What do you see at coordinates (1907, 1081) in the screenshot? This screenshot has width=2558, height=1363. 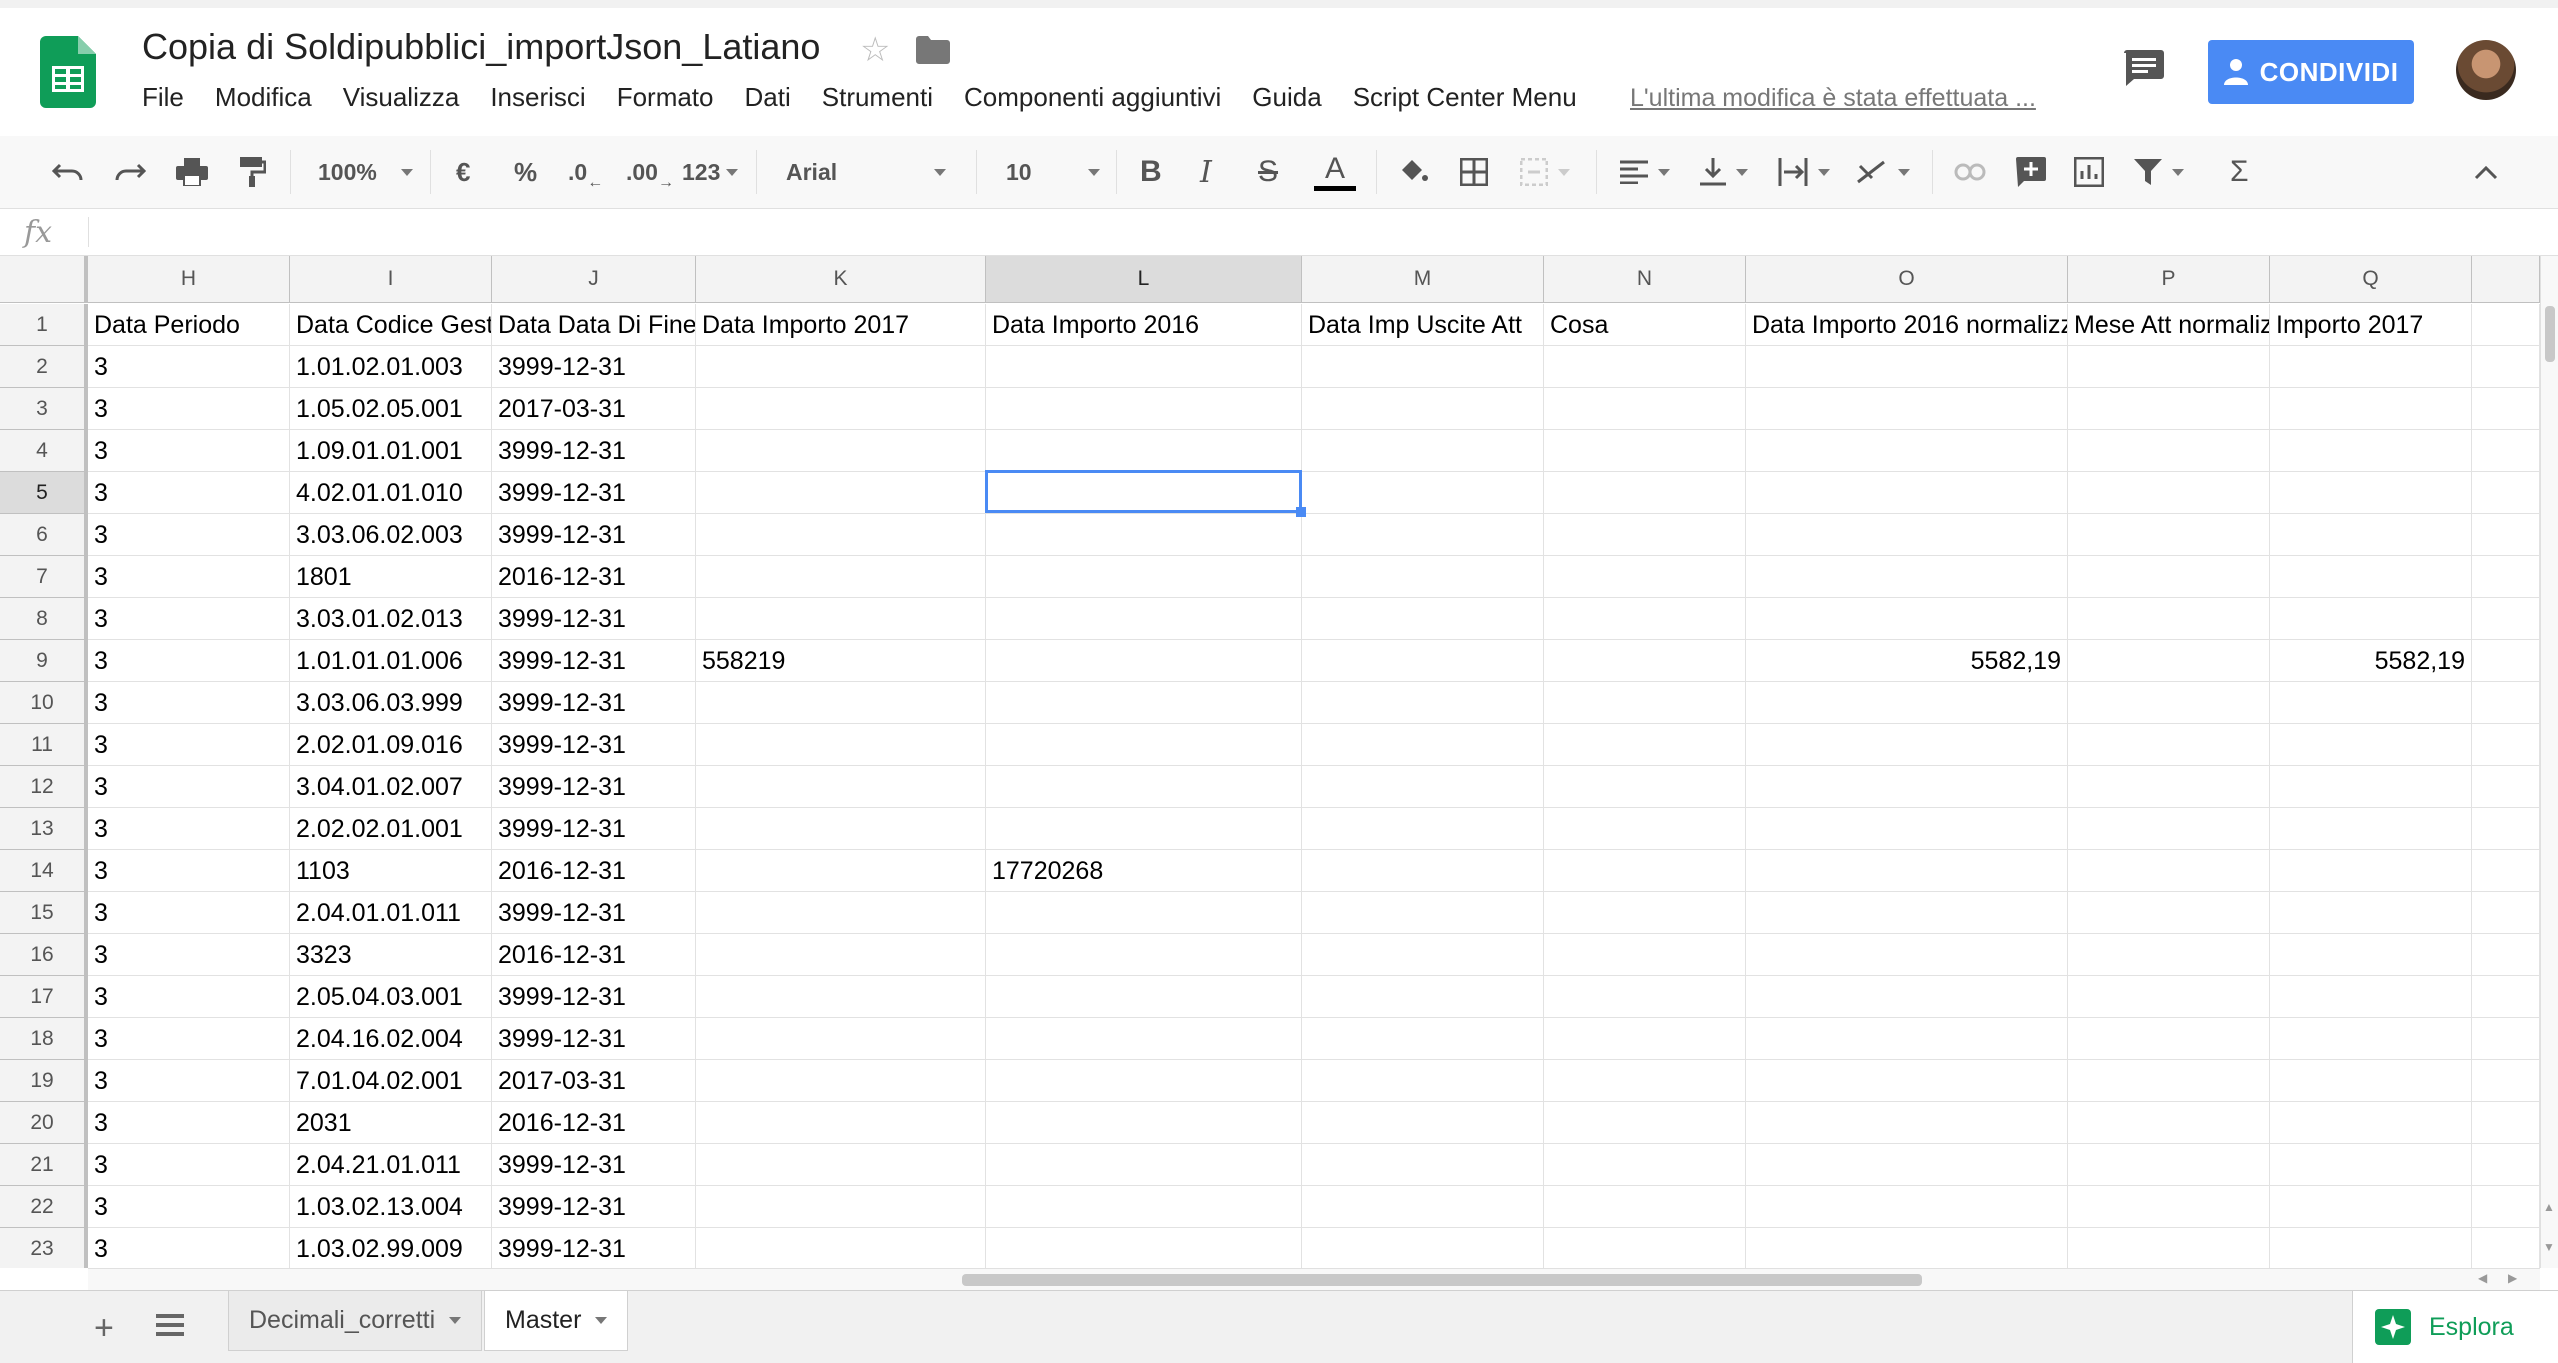 I see `cell-o19` at bounding box center [1907, 1081].